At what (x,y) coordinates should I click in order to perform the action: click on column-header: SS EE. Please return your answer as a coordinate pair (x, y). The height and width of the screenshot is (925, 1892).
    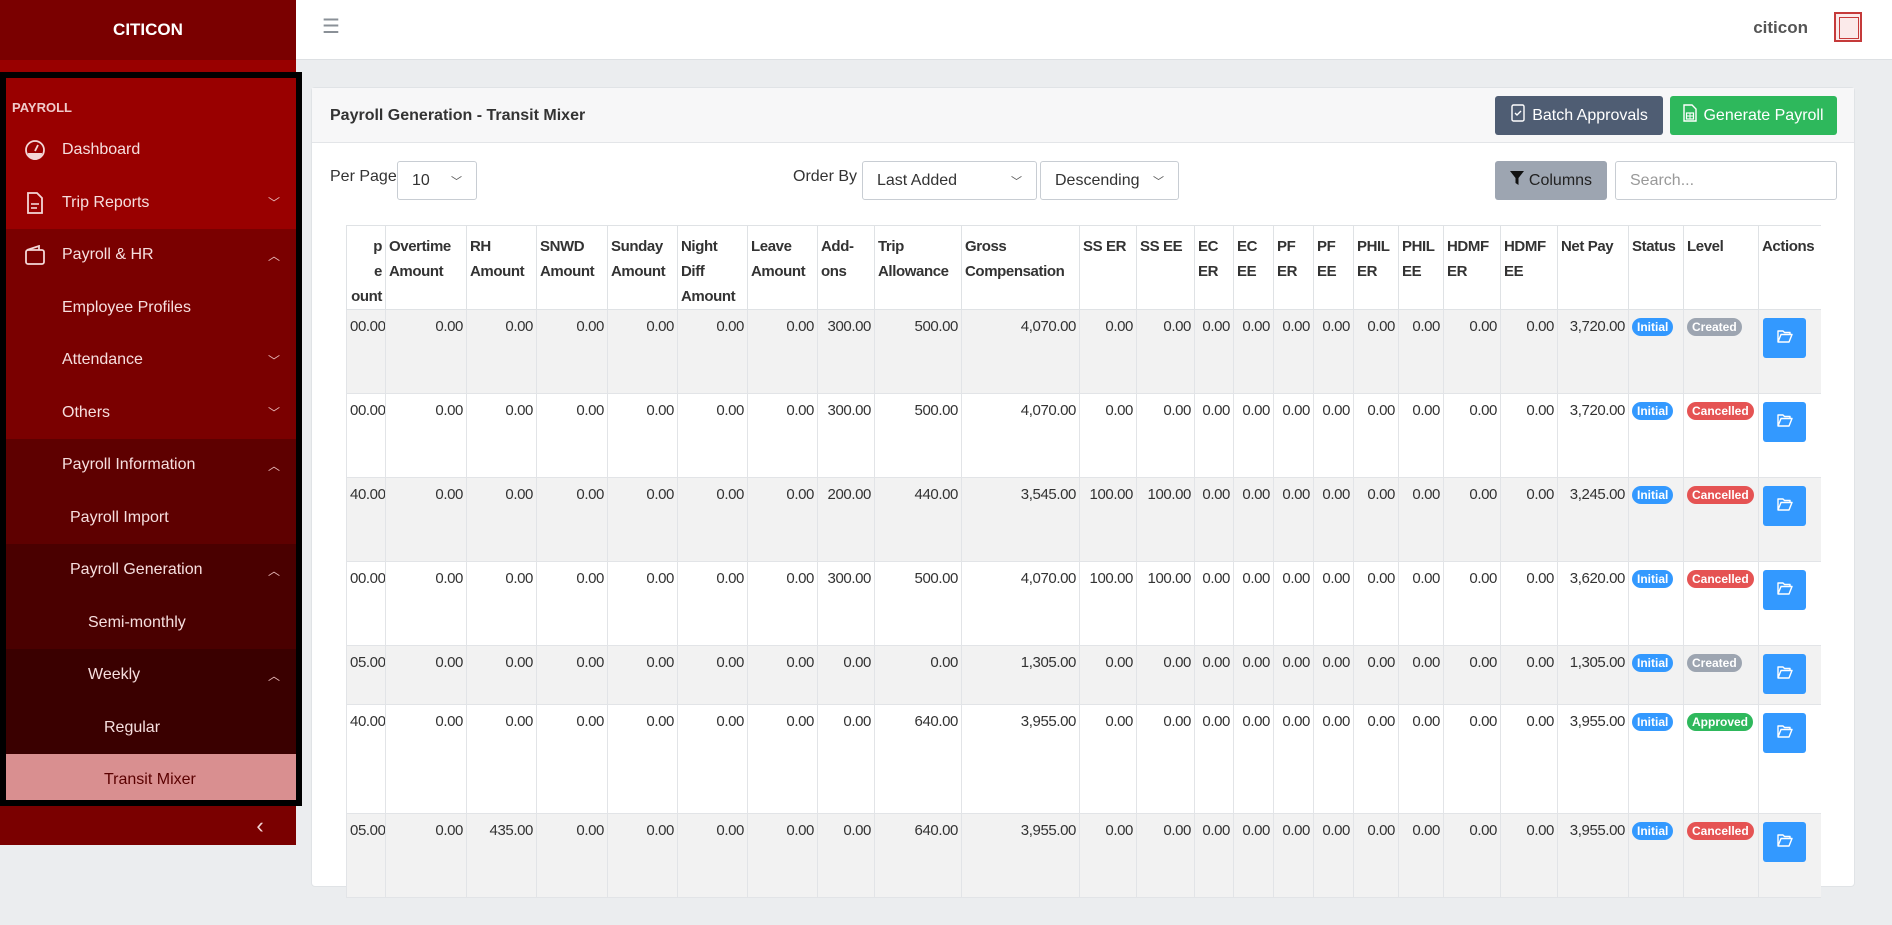
    Looking at the image, I should click on (1165, 267).